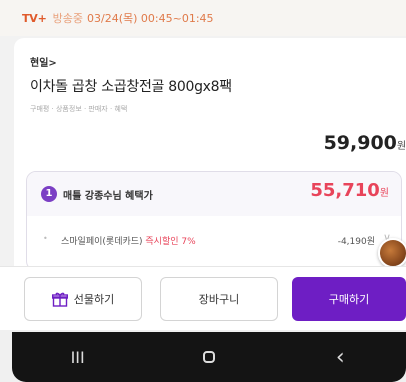  Describe the element at coordinates (214, 240) in the screenshot. I see `discount-row: • 스마일페이(롯데카드) 즉시할인 7% -4,190원 ∨` at that location.